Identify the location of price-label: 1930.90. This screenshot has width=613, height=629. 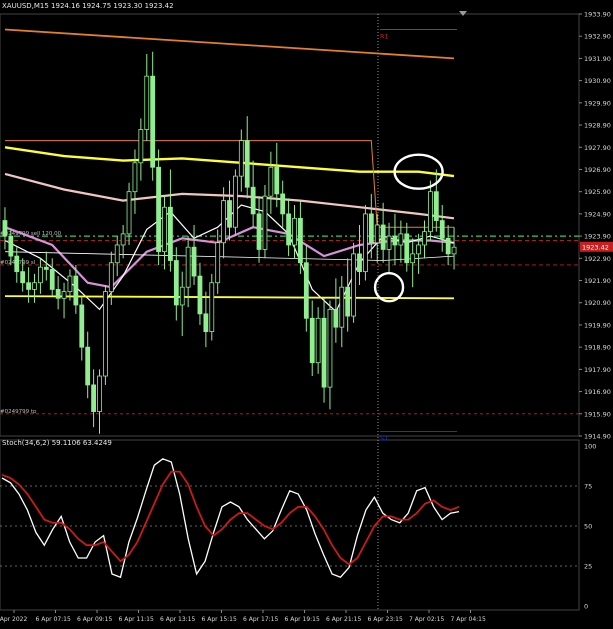
(597, 81).